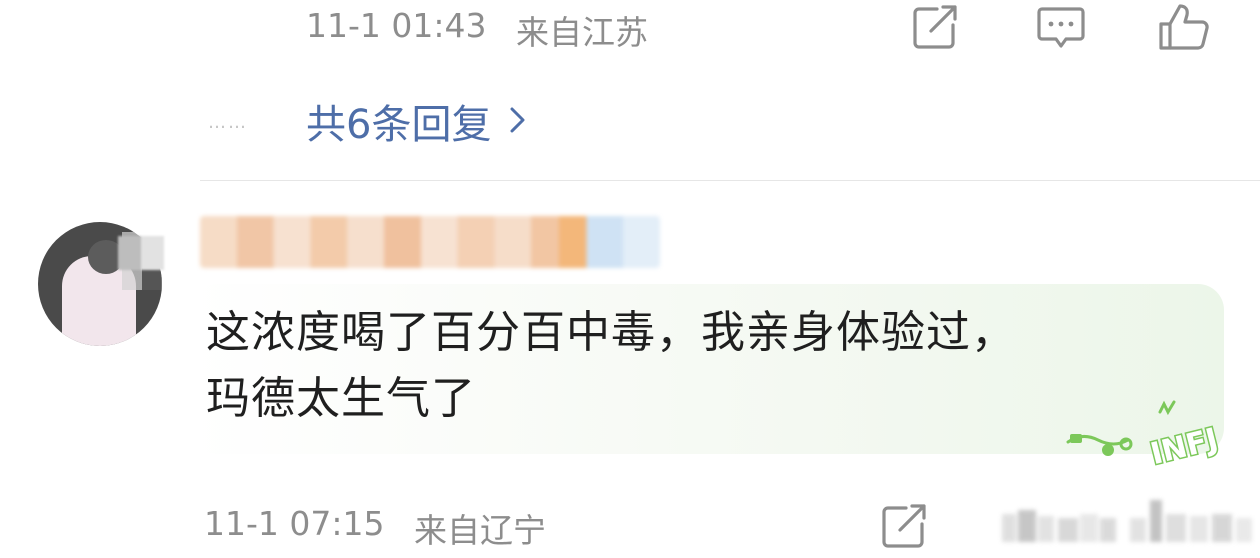 This screenshot has width=1260, height=558. What do you see at coordinates (396, 25) in the screenshot?
I see `previous-comment-timestamp: 11-1 01:43` at bounding box center [396, 25].